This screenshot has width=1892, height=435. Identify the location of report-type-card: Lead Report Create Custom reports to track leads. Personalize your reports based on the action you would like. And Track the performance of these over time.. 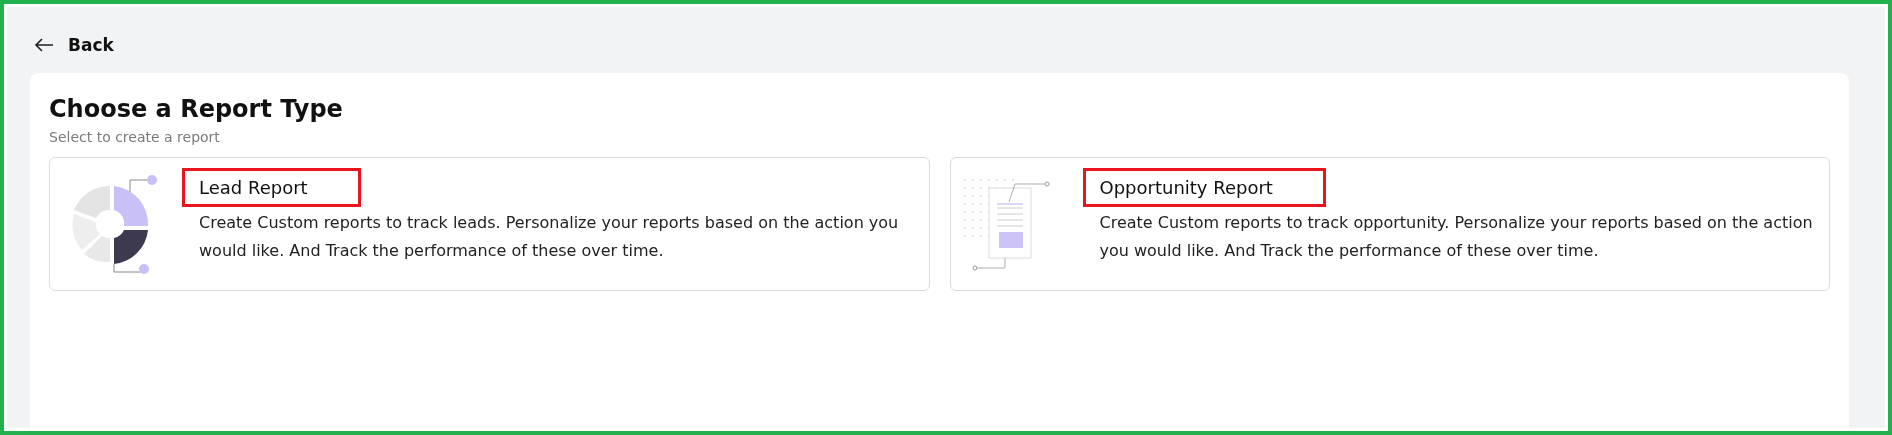
(489, 224).